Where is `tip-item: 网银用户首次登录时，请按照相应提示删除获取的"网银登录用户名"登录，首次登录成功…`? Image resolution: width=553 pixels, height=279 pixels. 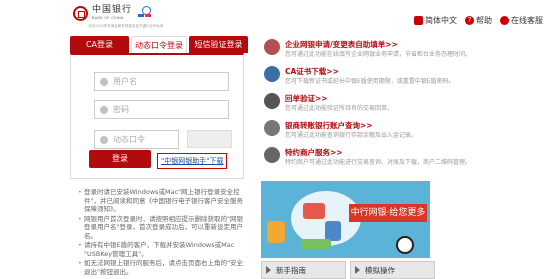
tip-item: 网银用户首次登录时，请按照相应提示删除获取的"网银登录用户名"登录，首次登录成功… is located at coordinates (162, 228).